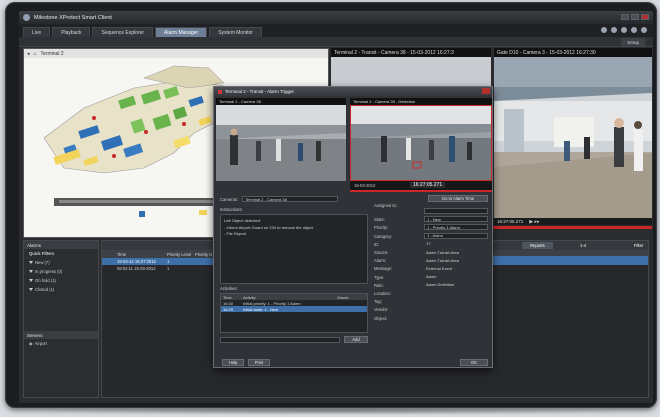 The image size is (660, 417). Describe the element at coordinates (290, 199) in the screenshot. I see `camera-select: Terminal 2 - Camera 38` at that location.